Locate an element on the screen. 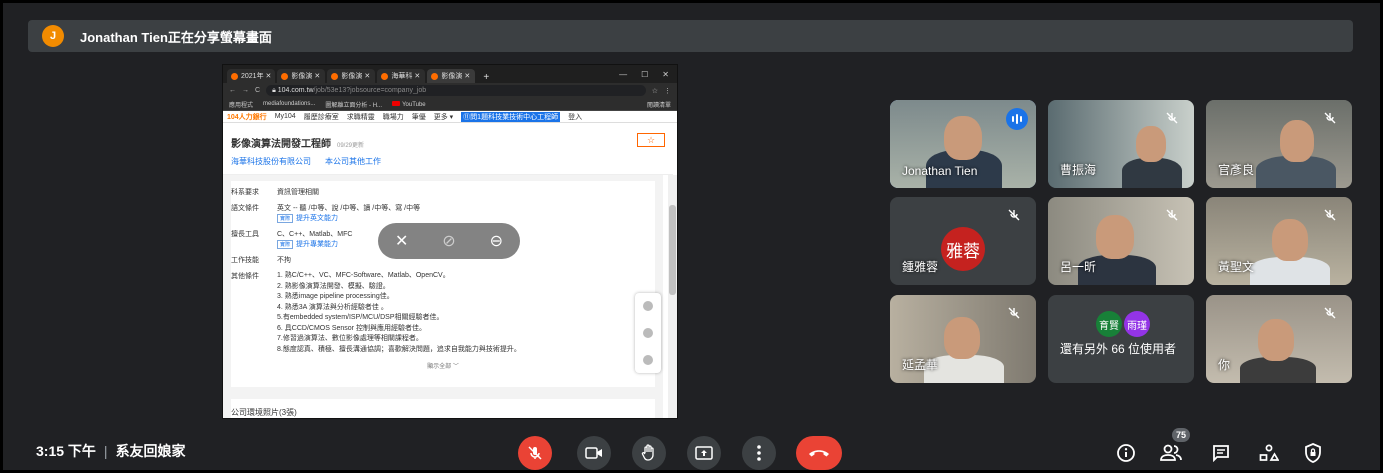  participant-tile: 曹振海 is located at coordinates (1121, 144).